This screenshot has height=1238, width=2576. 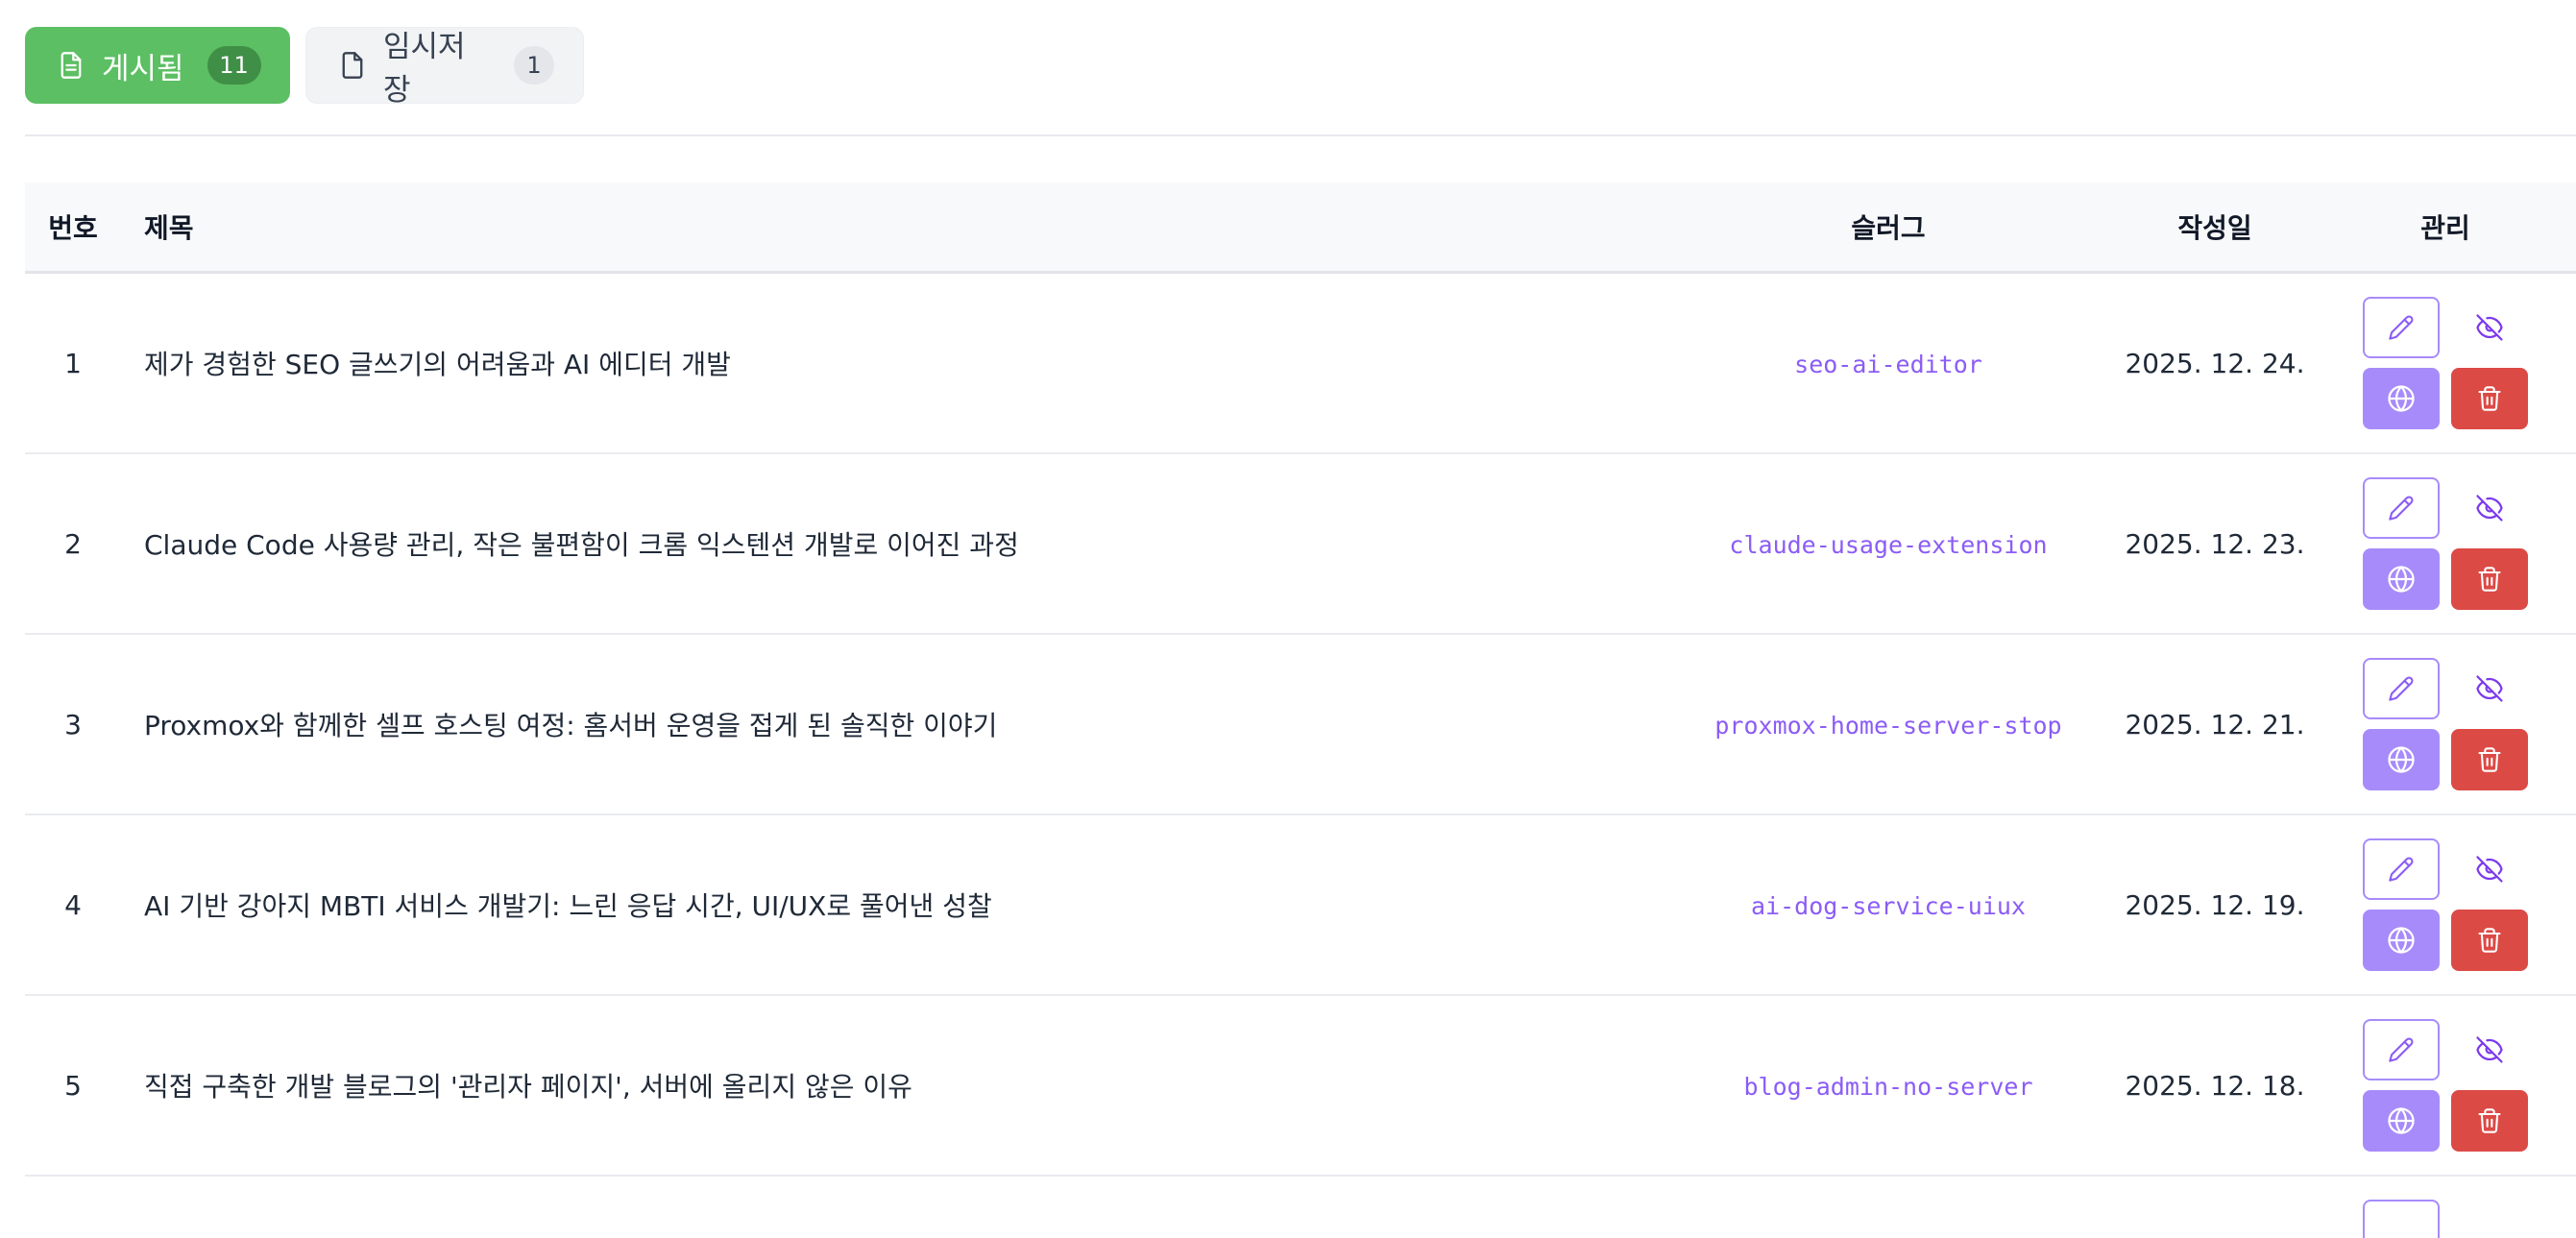 I want to click on header-slug: 슬러그, so click(x=1889, y=228).